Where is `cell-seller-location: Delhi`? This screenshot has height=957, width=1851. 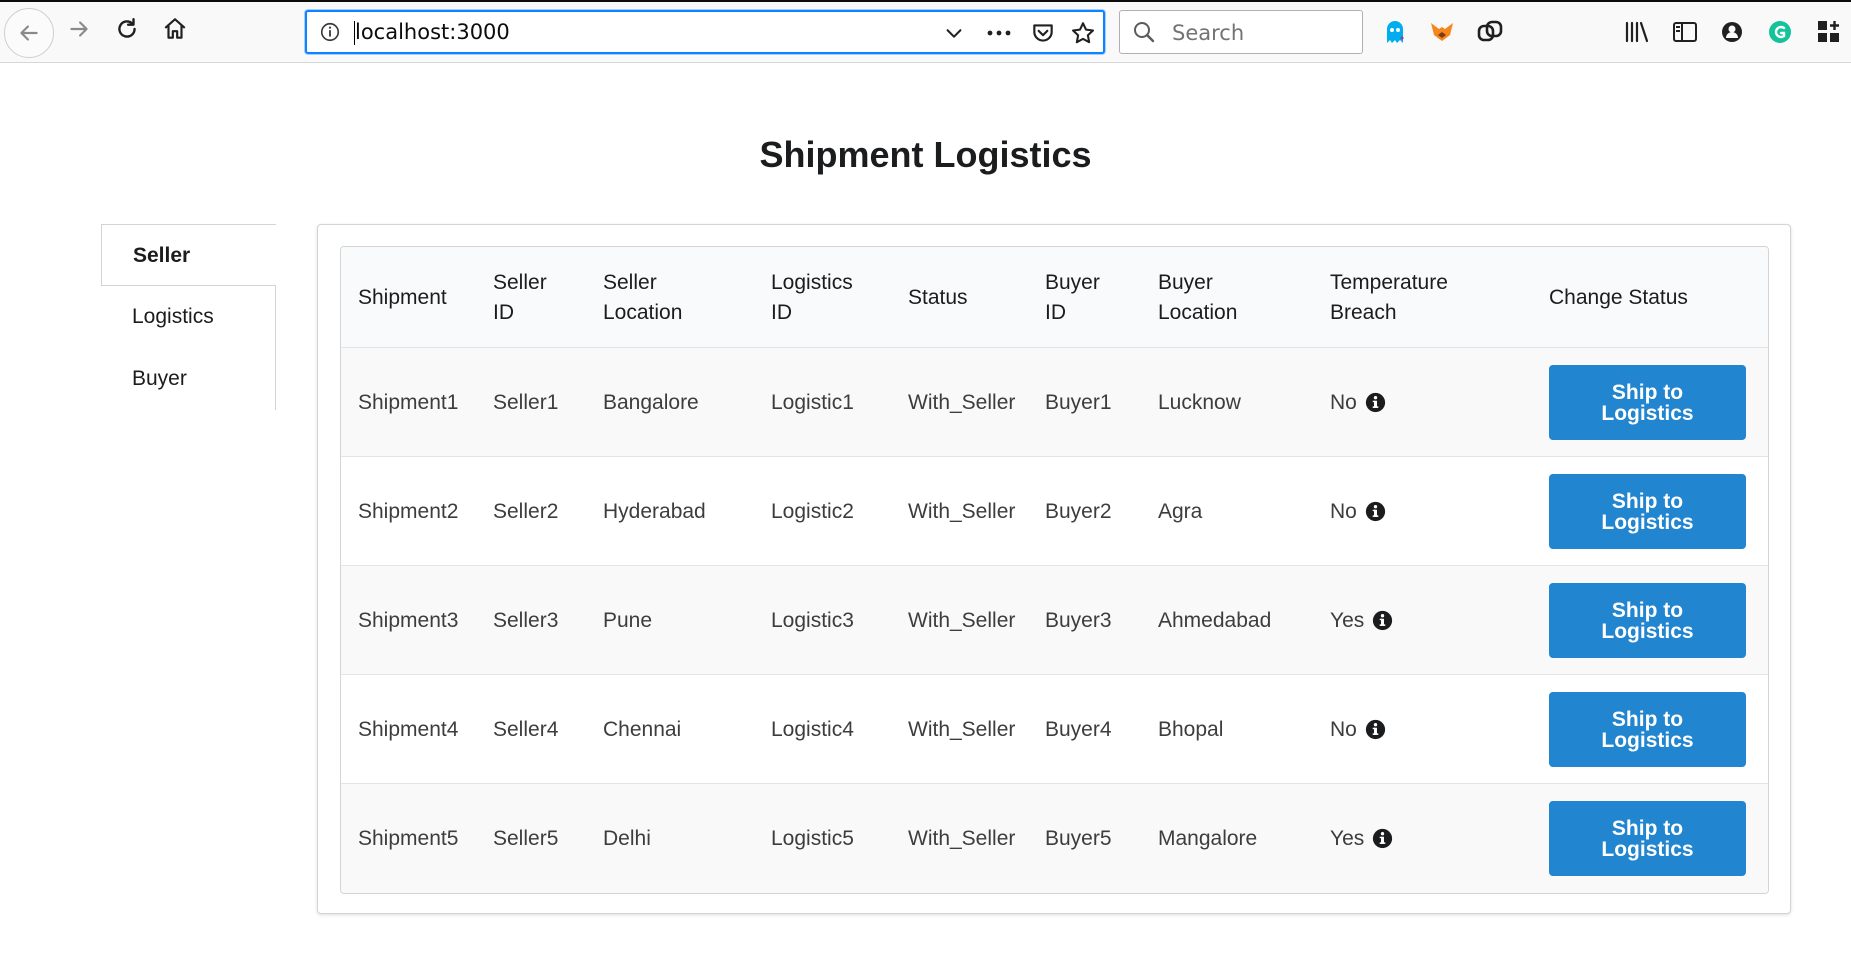
cell-seller-location: Delhi is located at coordinates (627, 838).